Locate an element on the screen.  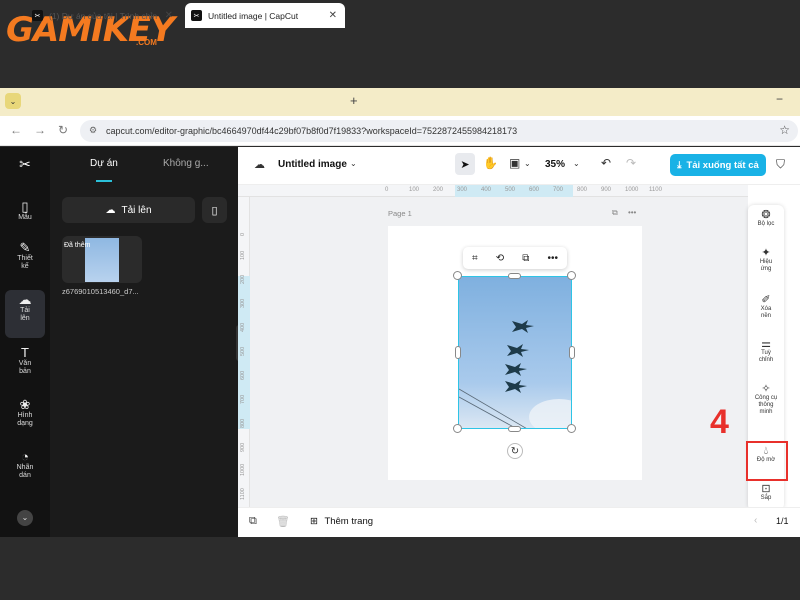
capcut-logo-icon: ✂ is located at coordinates (25, 164).